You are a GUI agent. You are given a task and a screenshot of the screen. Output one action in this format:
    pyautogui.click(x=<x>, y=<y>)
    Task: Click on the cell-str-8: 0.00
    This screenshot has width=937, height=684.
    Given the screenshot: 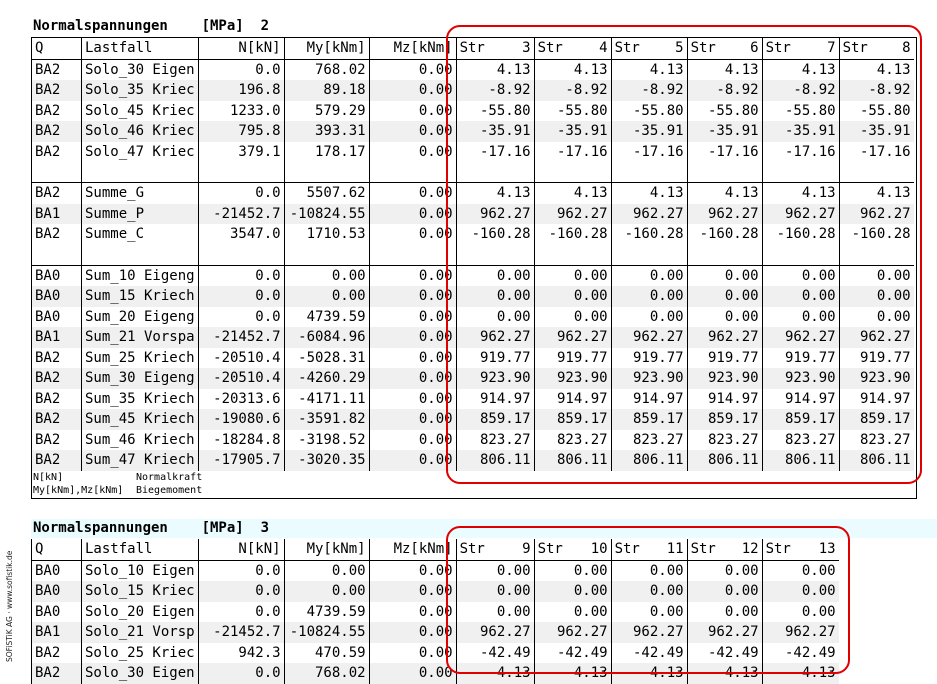 What is the action you would take?
    pyautogui.click(x=876, y=316)
    